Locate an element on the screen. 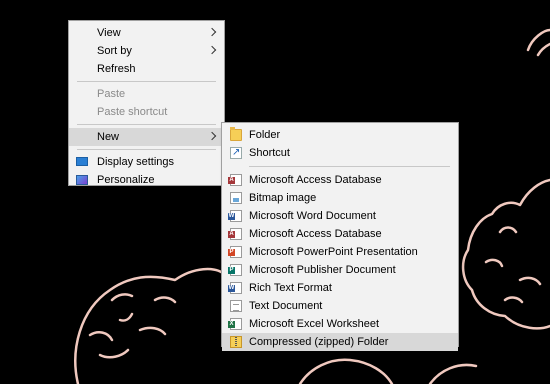 This screenshot has height=384, width=550. menu-item-label: Text Document is located at coordinates (286, 306).